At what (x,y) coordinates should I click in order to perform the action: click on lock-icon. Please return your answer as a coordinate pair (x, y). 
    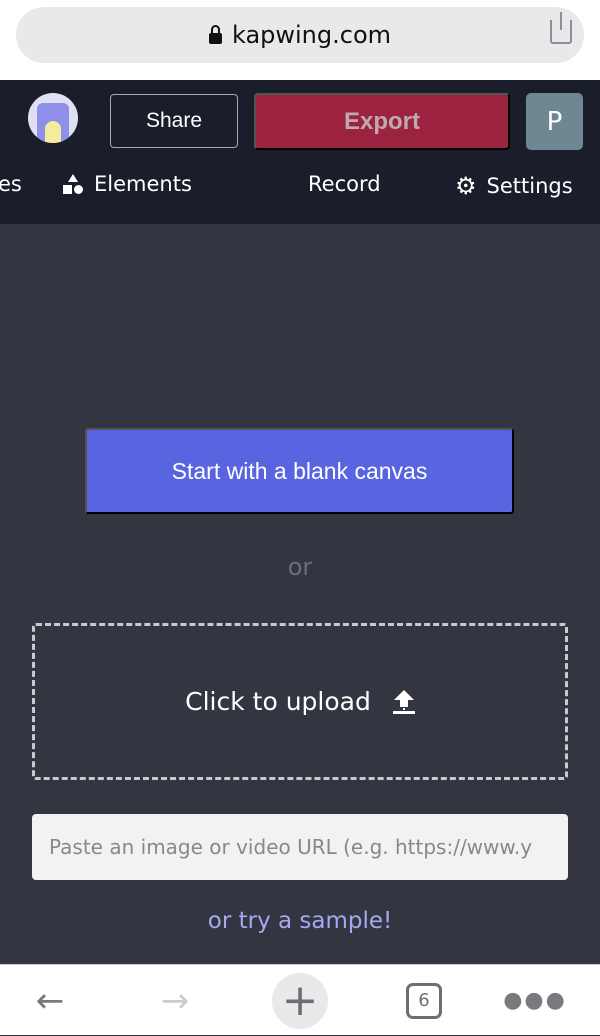
    Looking at the image, I should click on (215, 34).